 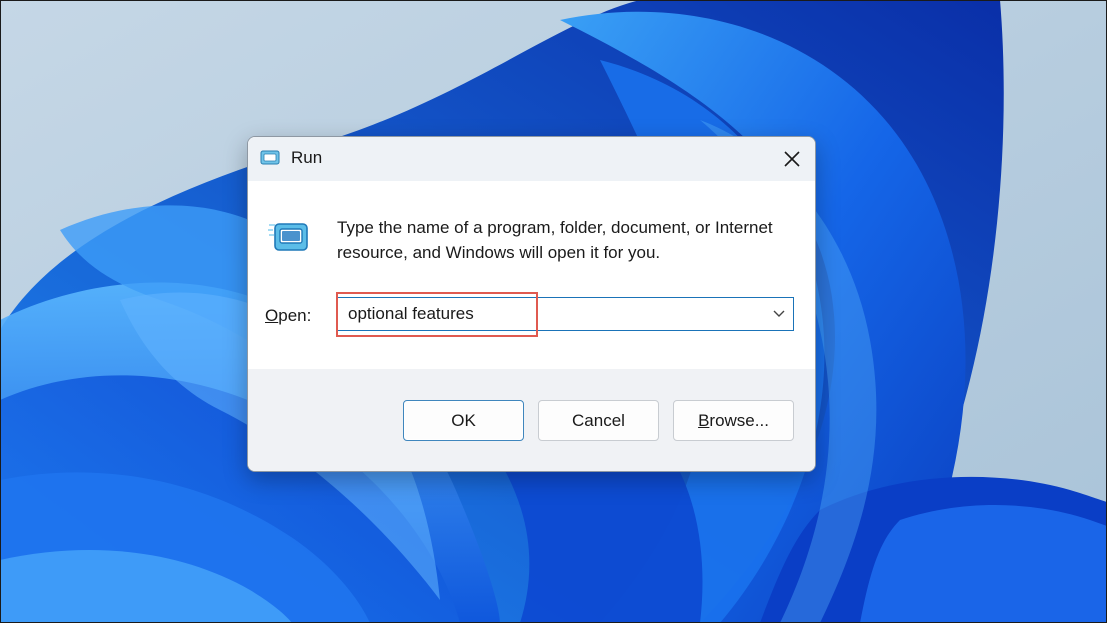 I want to click on ok-button: OK, so click(x=463, y=420).